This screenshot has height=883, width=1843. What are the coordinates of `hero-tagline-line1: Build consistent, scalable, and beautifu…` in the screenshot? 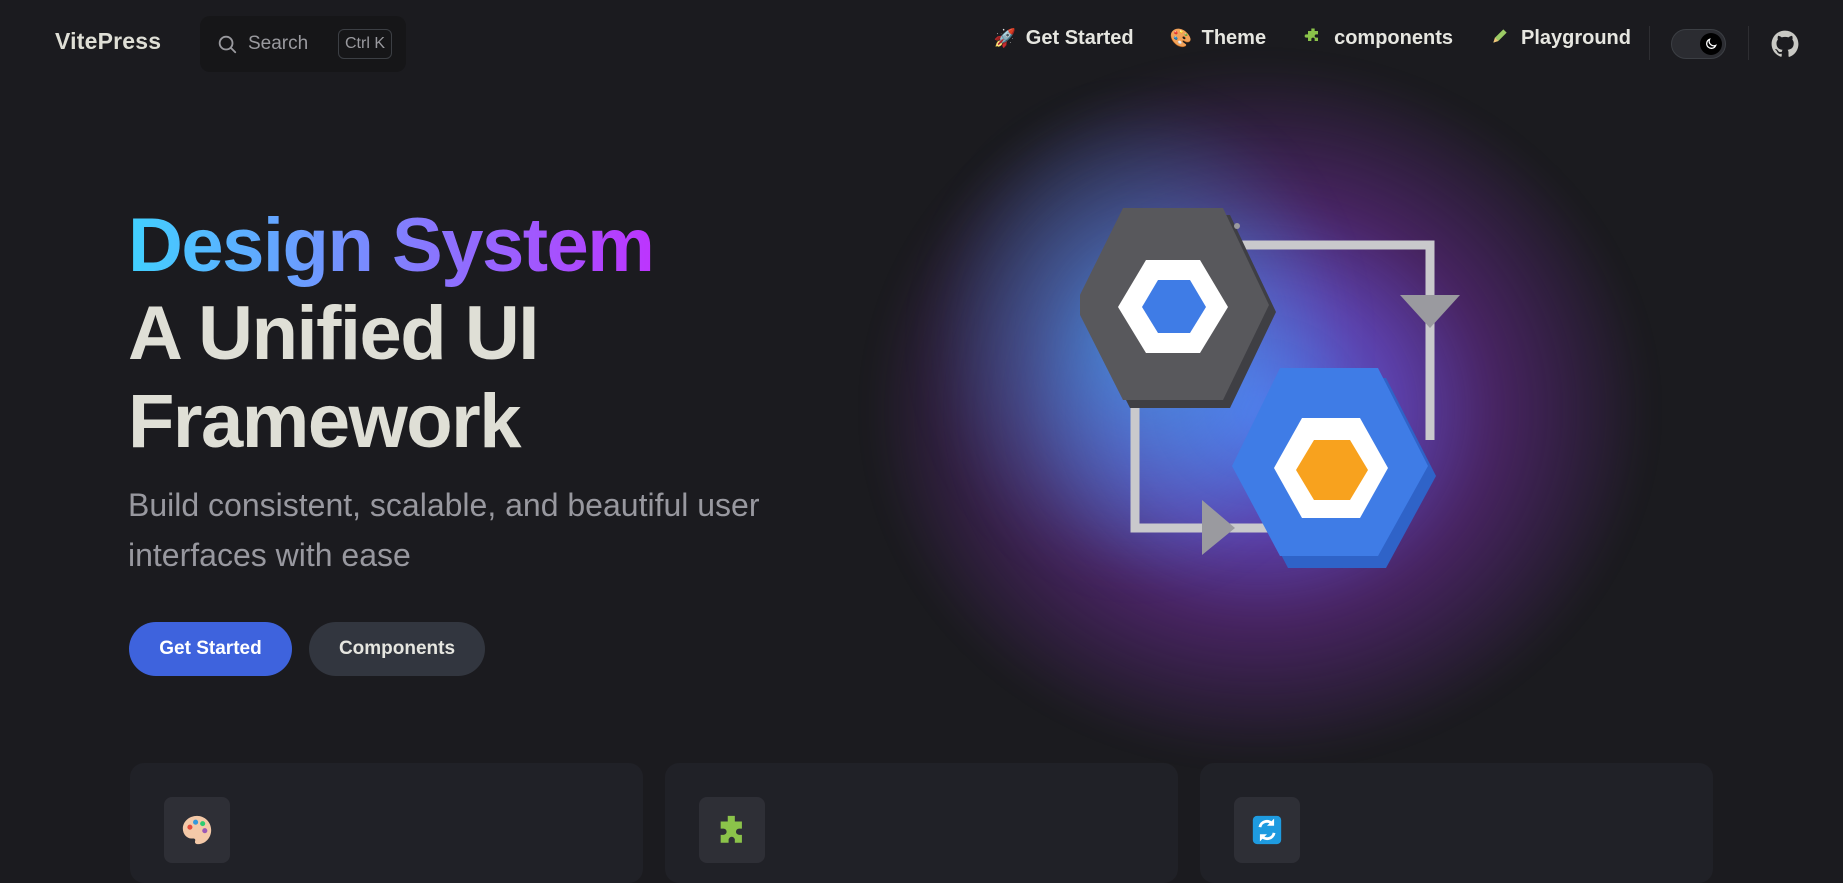 It's located at (444, 505).